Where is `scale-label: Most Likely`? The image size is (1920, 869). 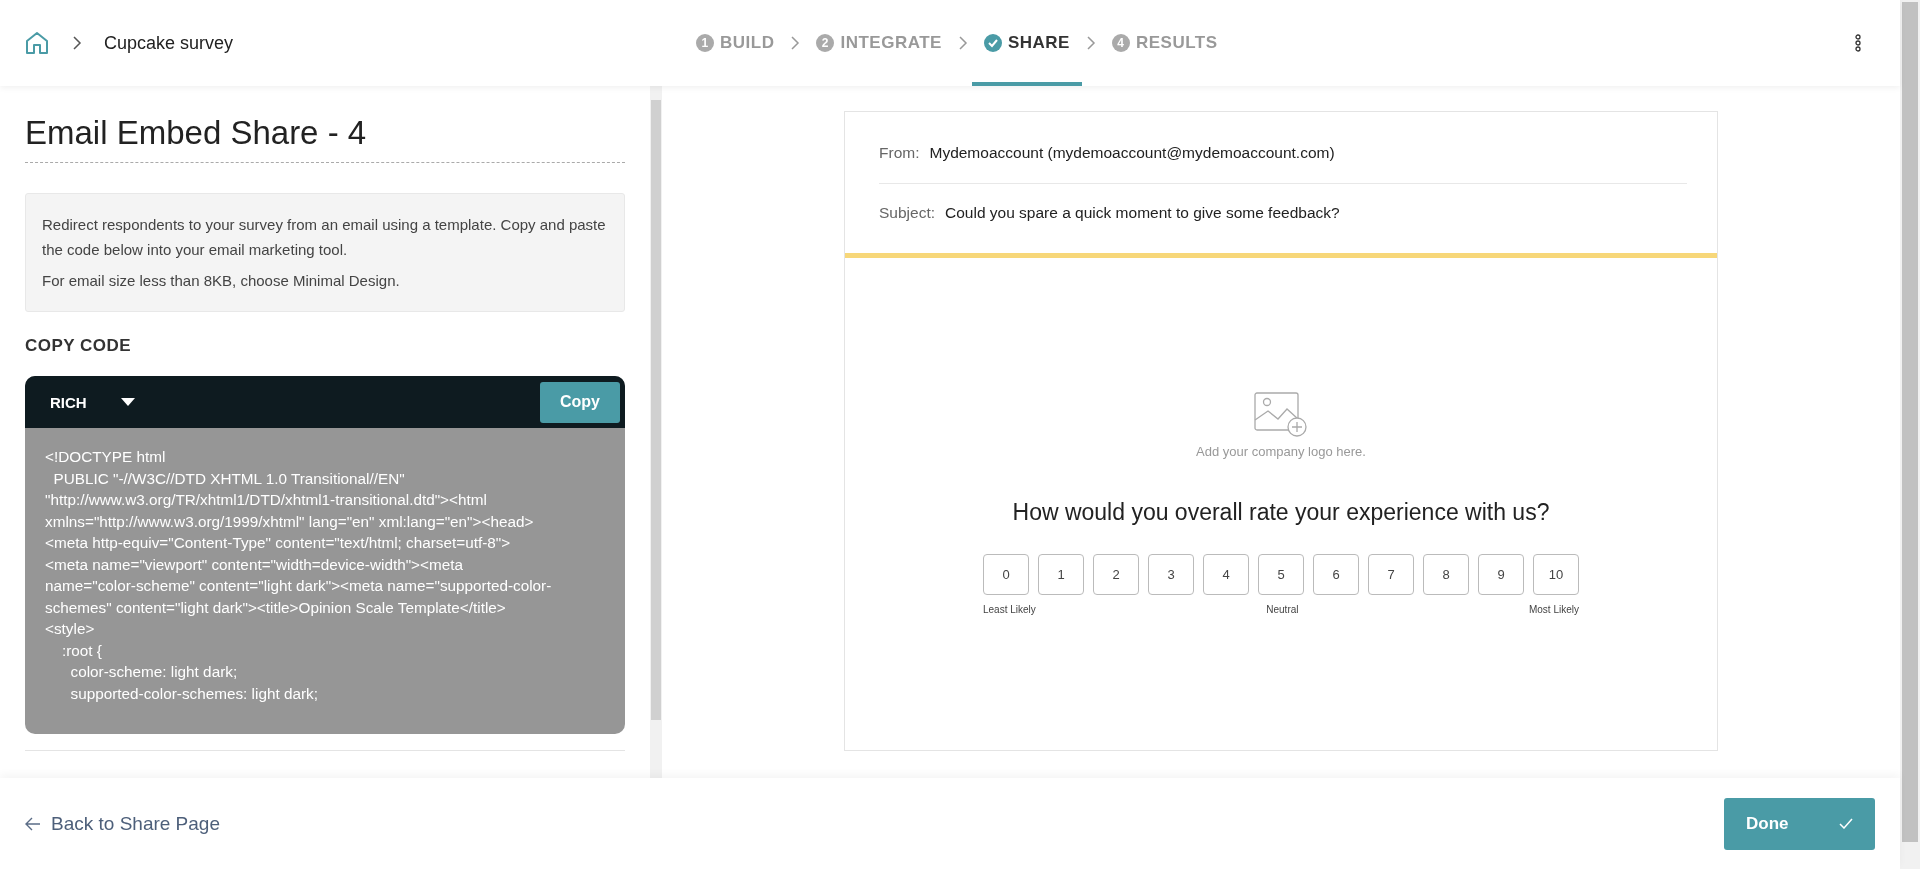 scale-label: Most Likely is located at coordinates (1553, 609).